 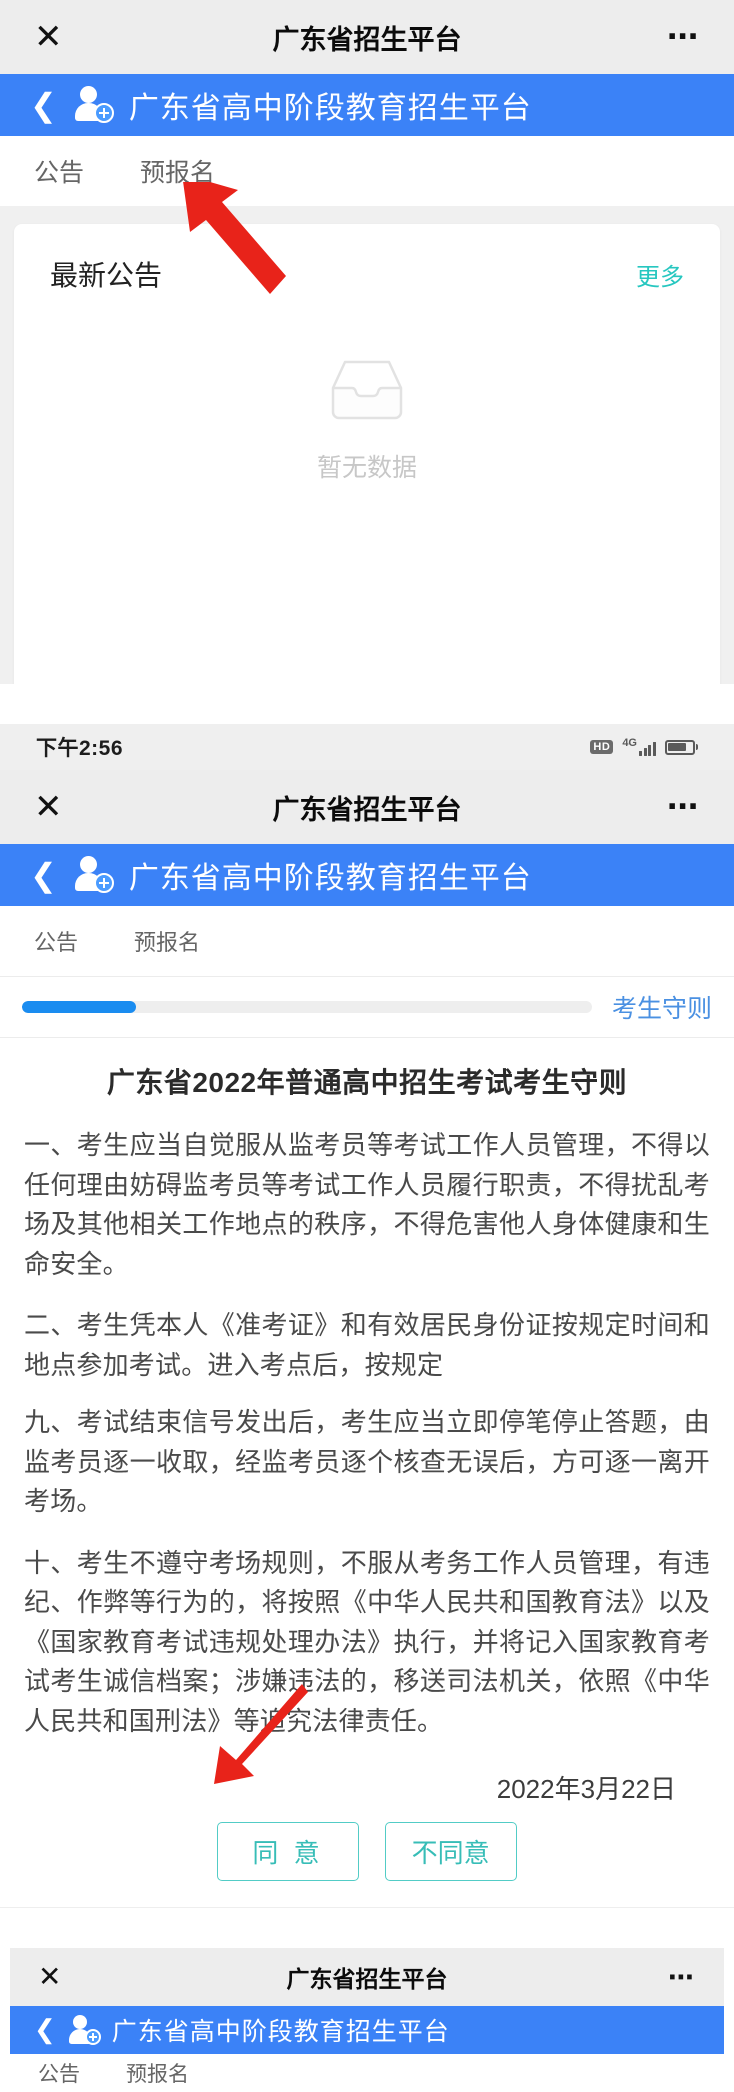 I want to click on progress-row: 考生守则, so click(x=367, y=1007).